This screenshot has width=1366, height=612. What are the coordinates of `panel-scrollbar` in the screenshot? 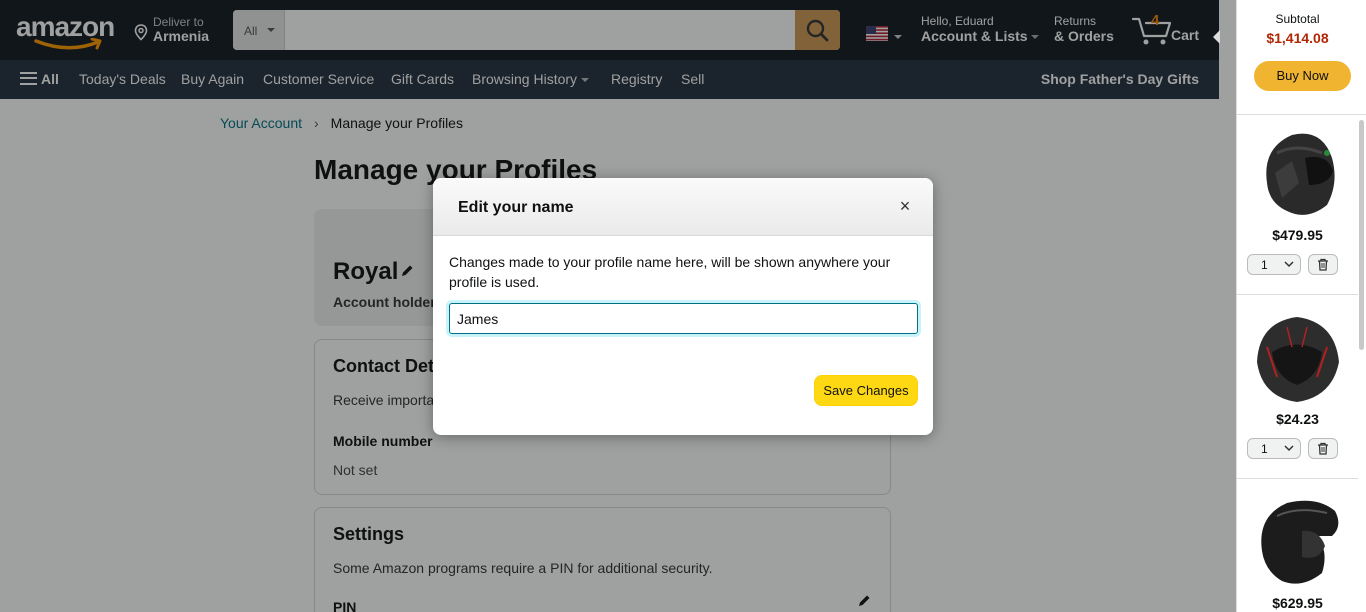 It's located at (1361, 235).